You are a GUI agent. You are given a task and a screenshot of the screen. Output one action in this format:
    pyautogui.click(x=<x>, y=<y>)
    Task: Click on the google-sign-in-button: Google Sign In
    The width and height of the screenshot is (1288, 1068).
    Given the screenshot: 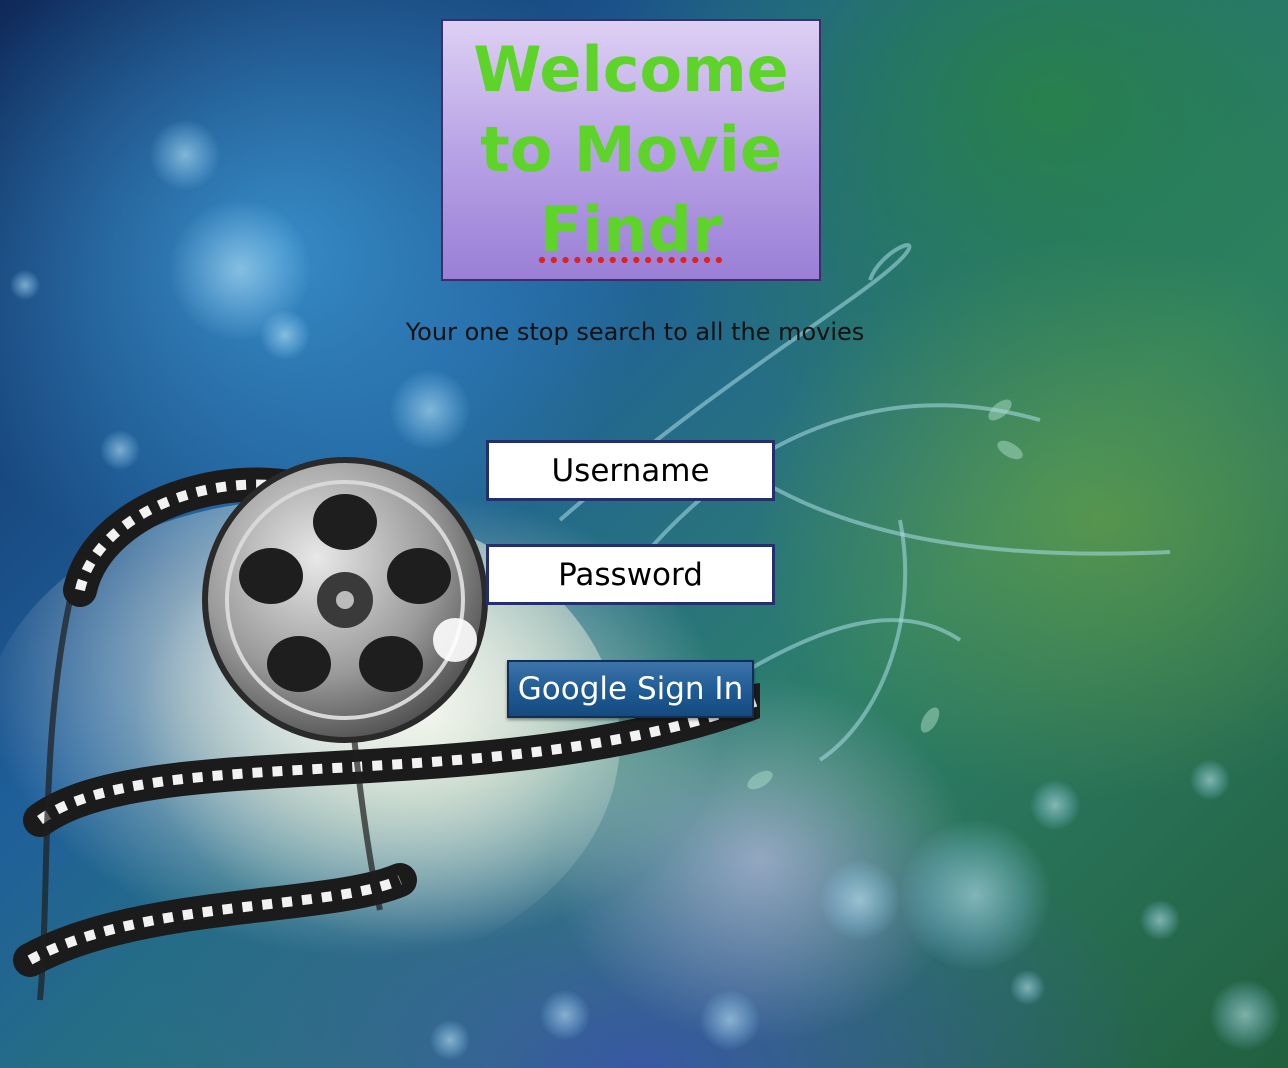 What is the action you would take?
    pyautogui.click(x=630, y=689)
    